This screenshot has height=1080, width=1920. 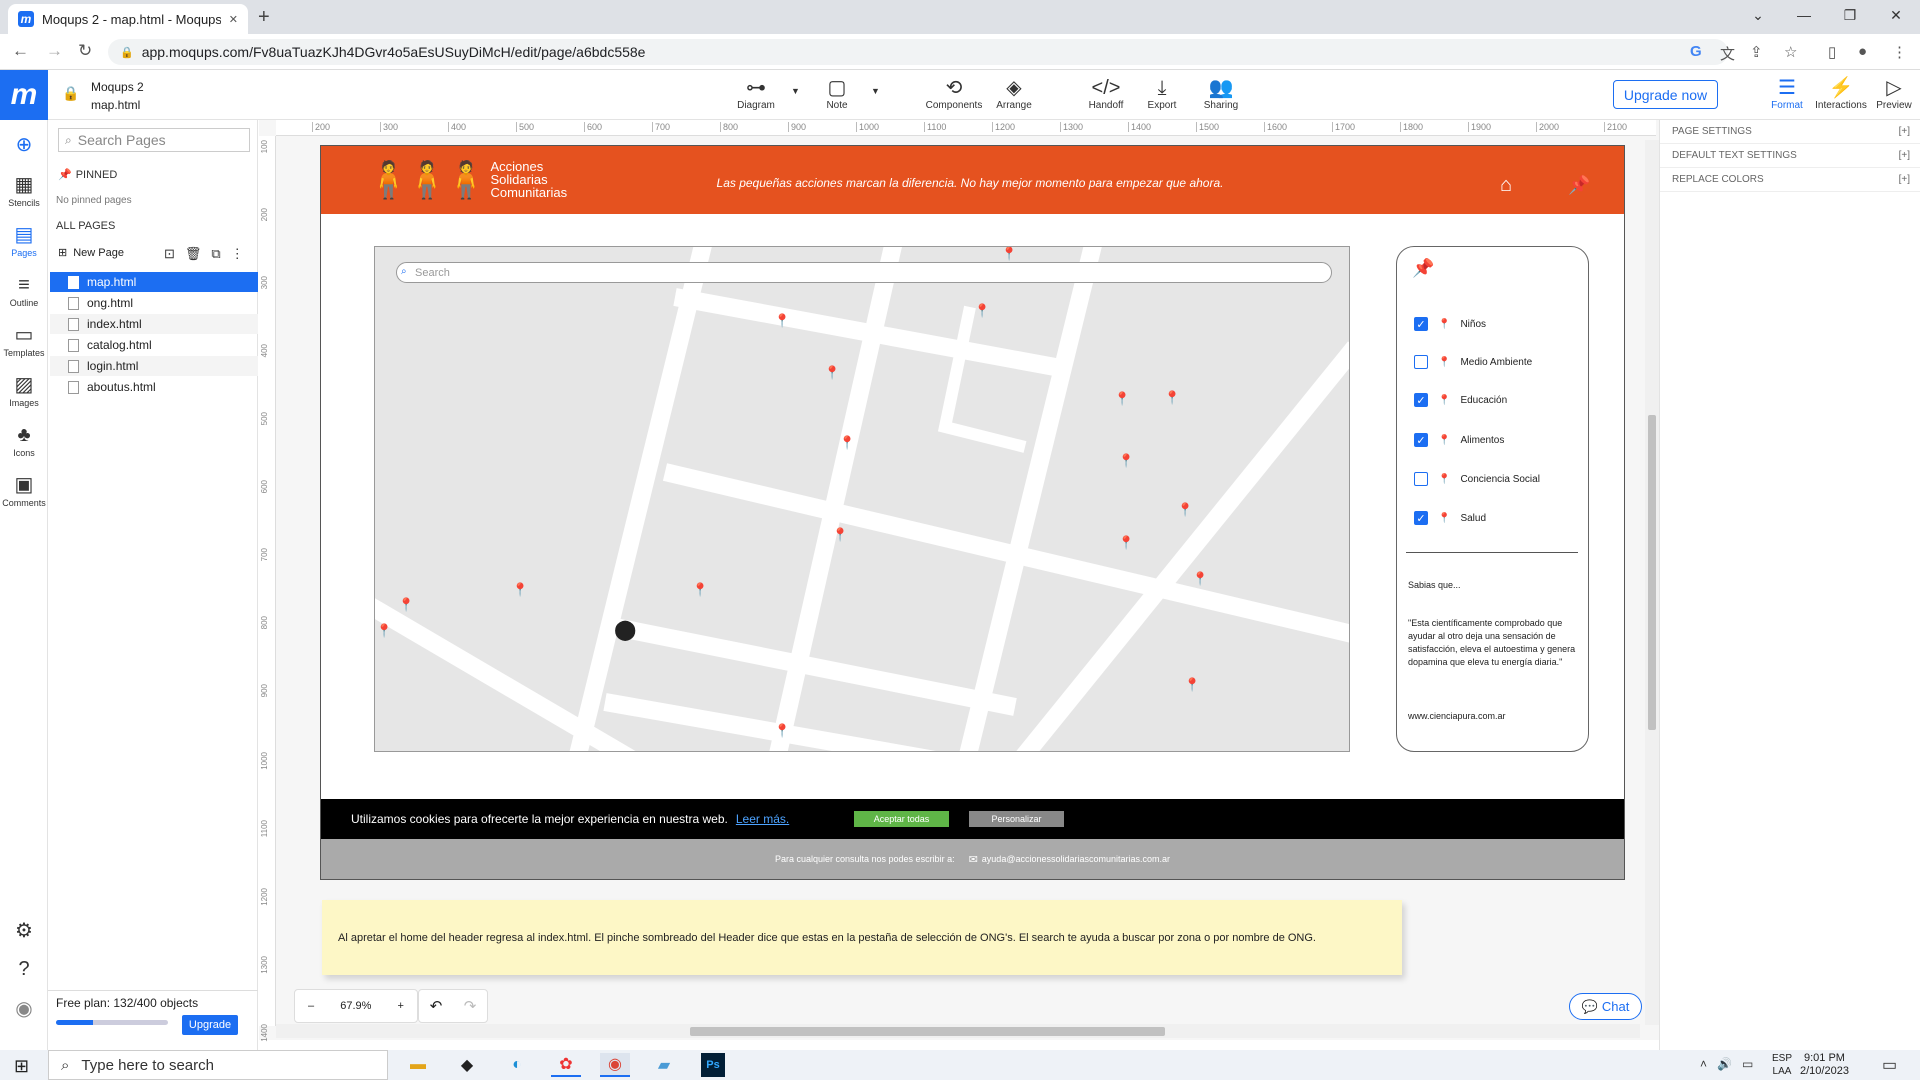 What do you see at coordinates (54, 51) in the screenshot?
I see `forward-icon: →` at bounding box center [54, 51].